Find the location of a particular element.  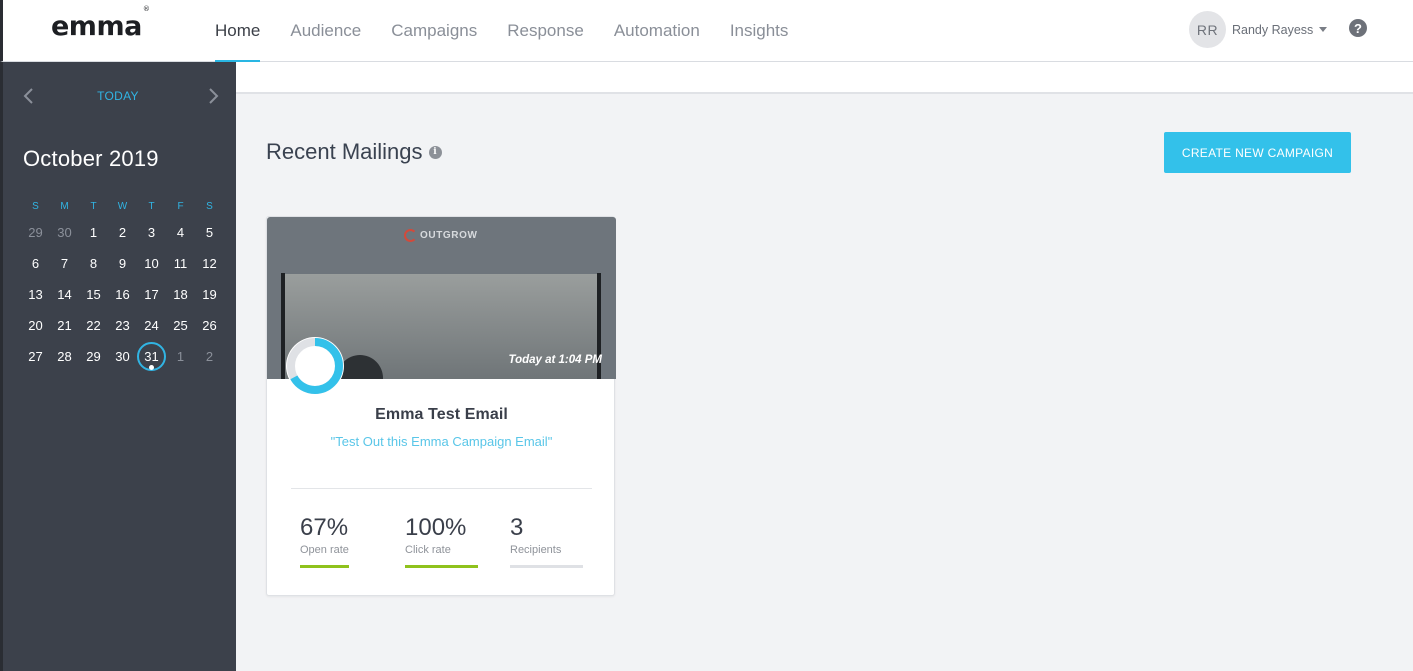

calendar-day: 5 is located at coordinates (209, 232).